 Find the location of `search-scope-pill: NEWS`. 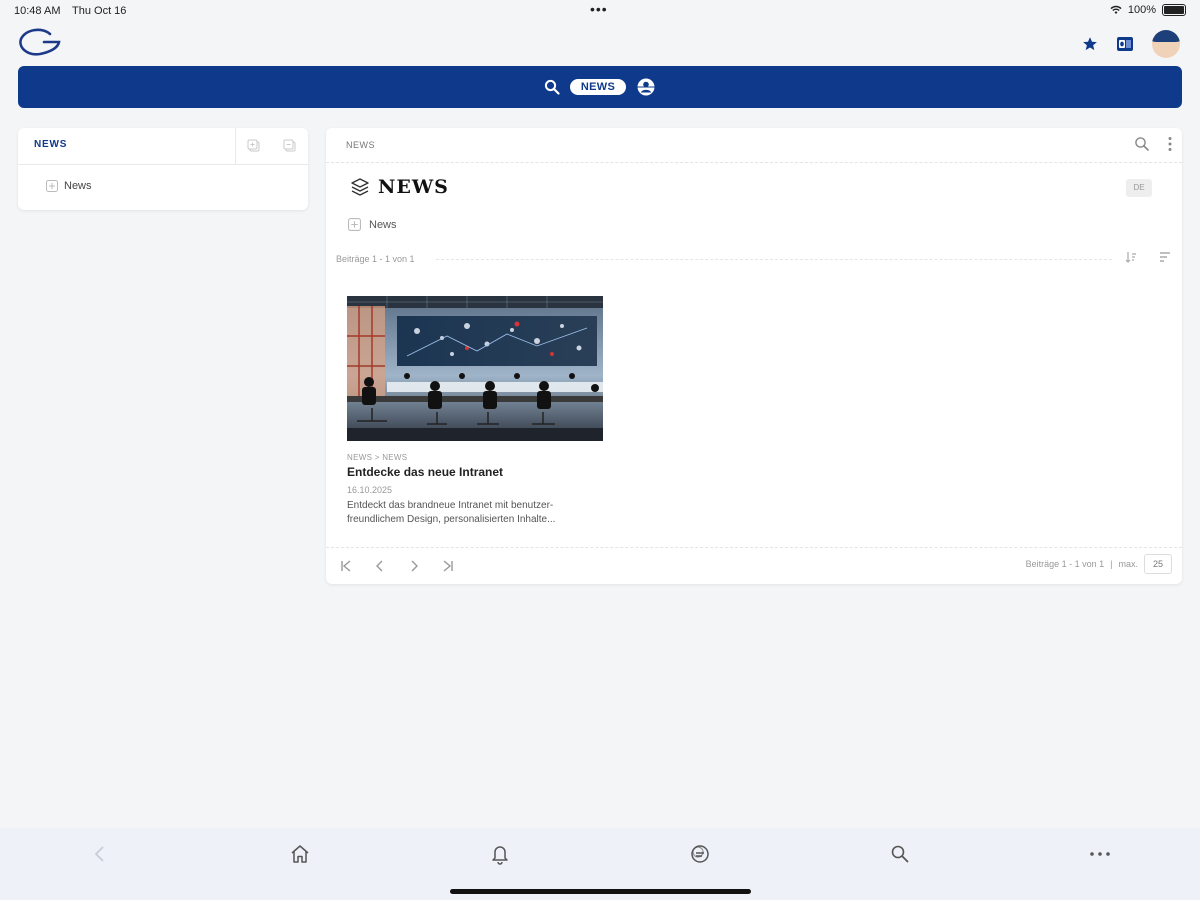

search-scope-pill: NEWS is located at coordinates (598, 87).